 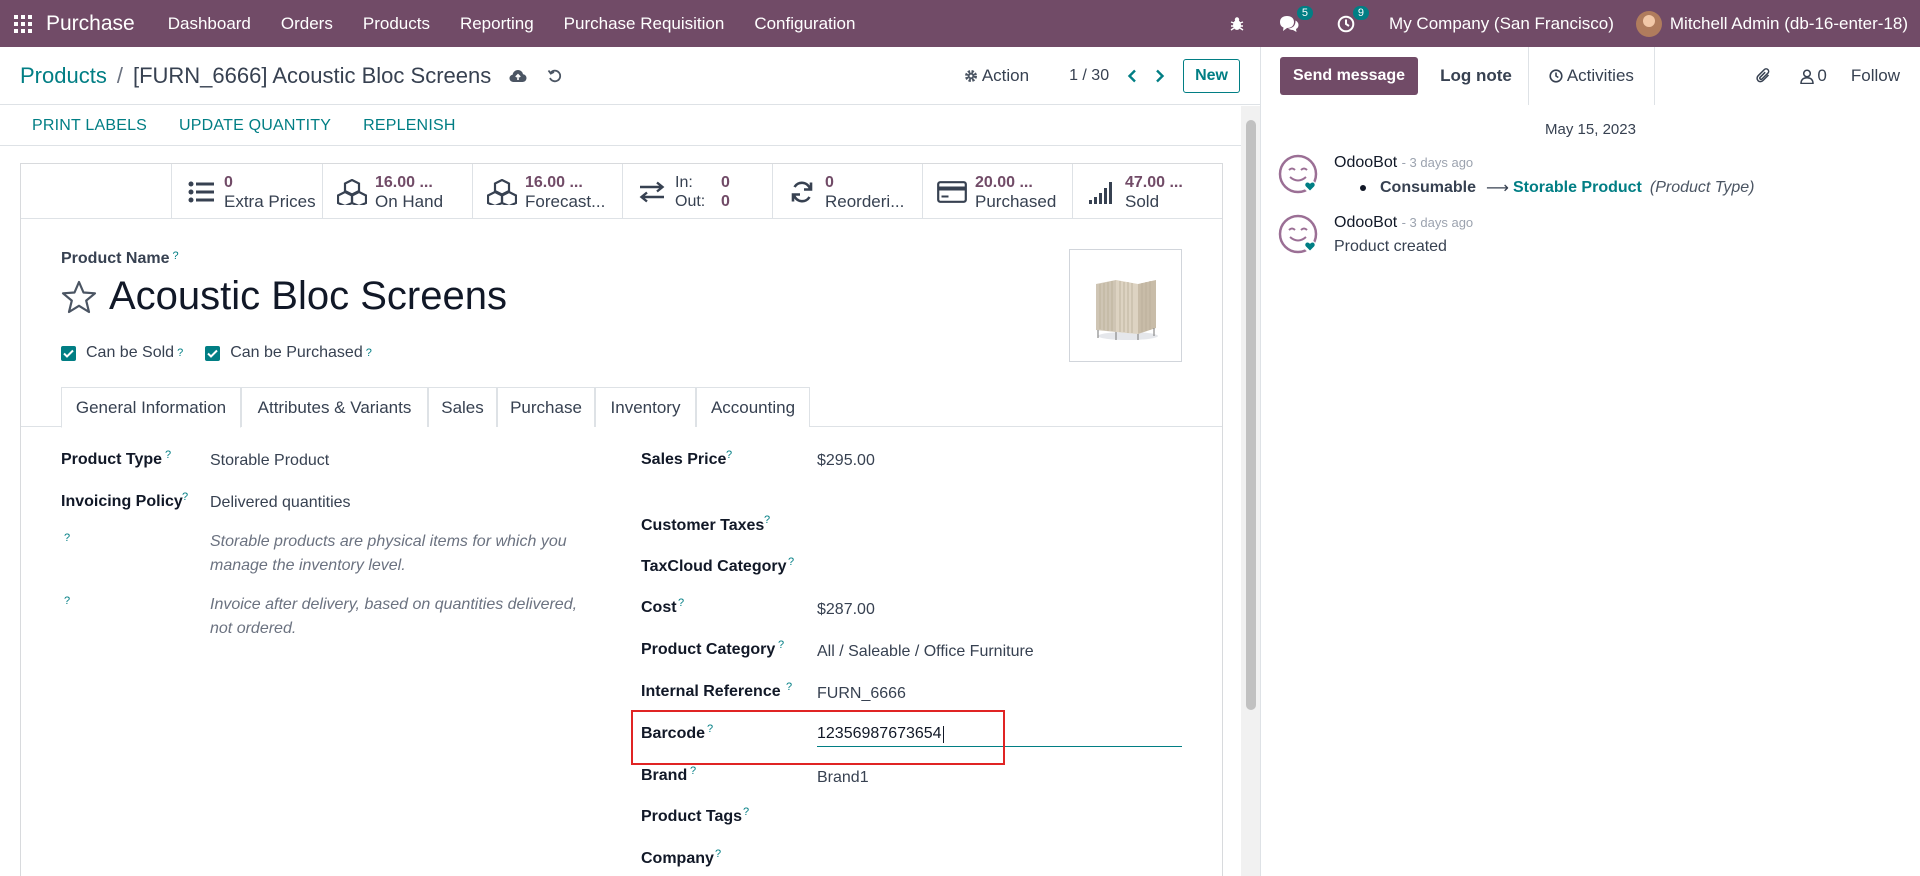 What do you see at coordinates (502, 191) in the screenshot?
I see `cubes-icon` at bounding box center [502, 191].